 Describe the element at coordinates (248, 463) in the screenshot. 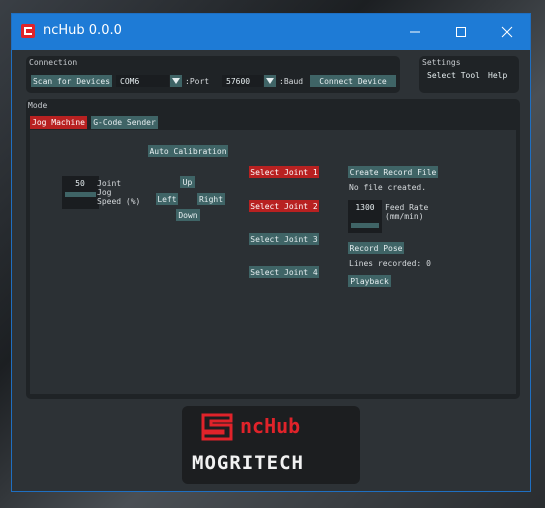

I see `logo-company-text: MOGRITECH` at that location.